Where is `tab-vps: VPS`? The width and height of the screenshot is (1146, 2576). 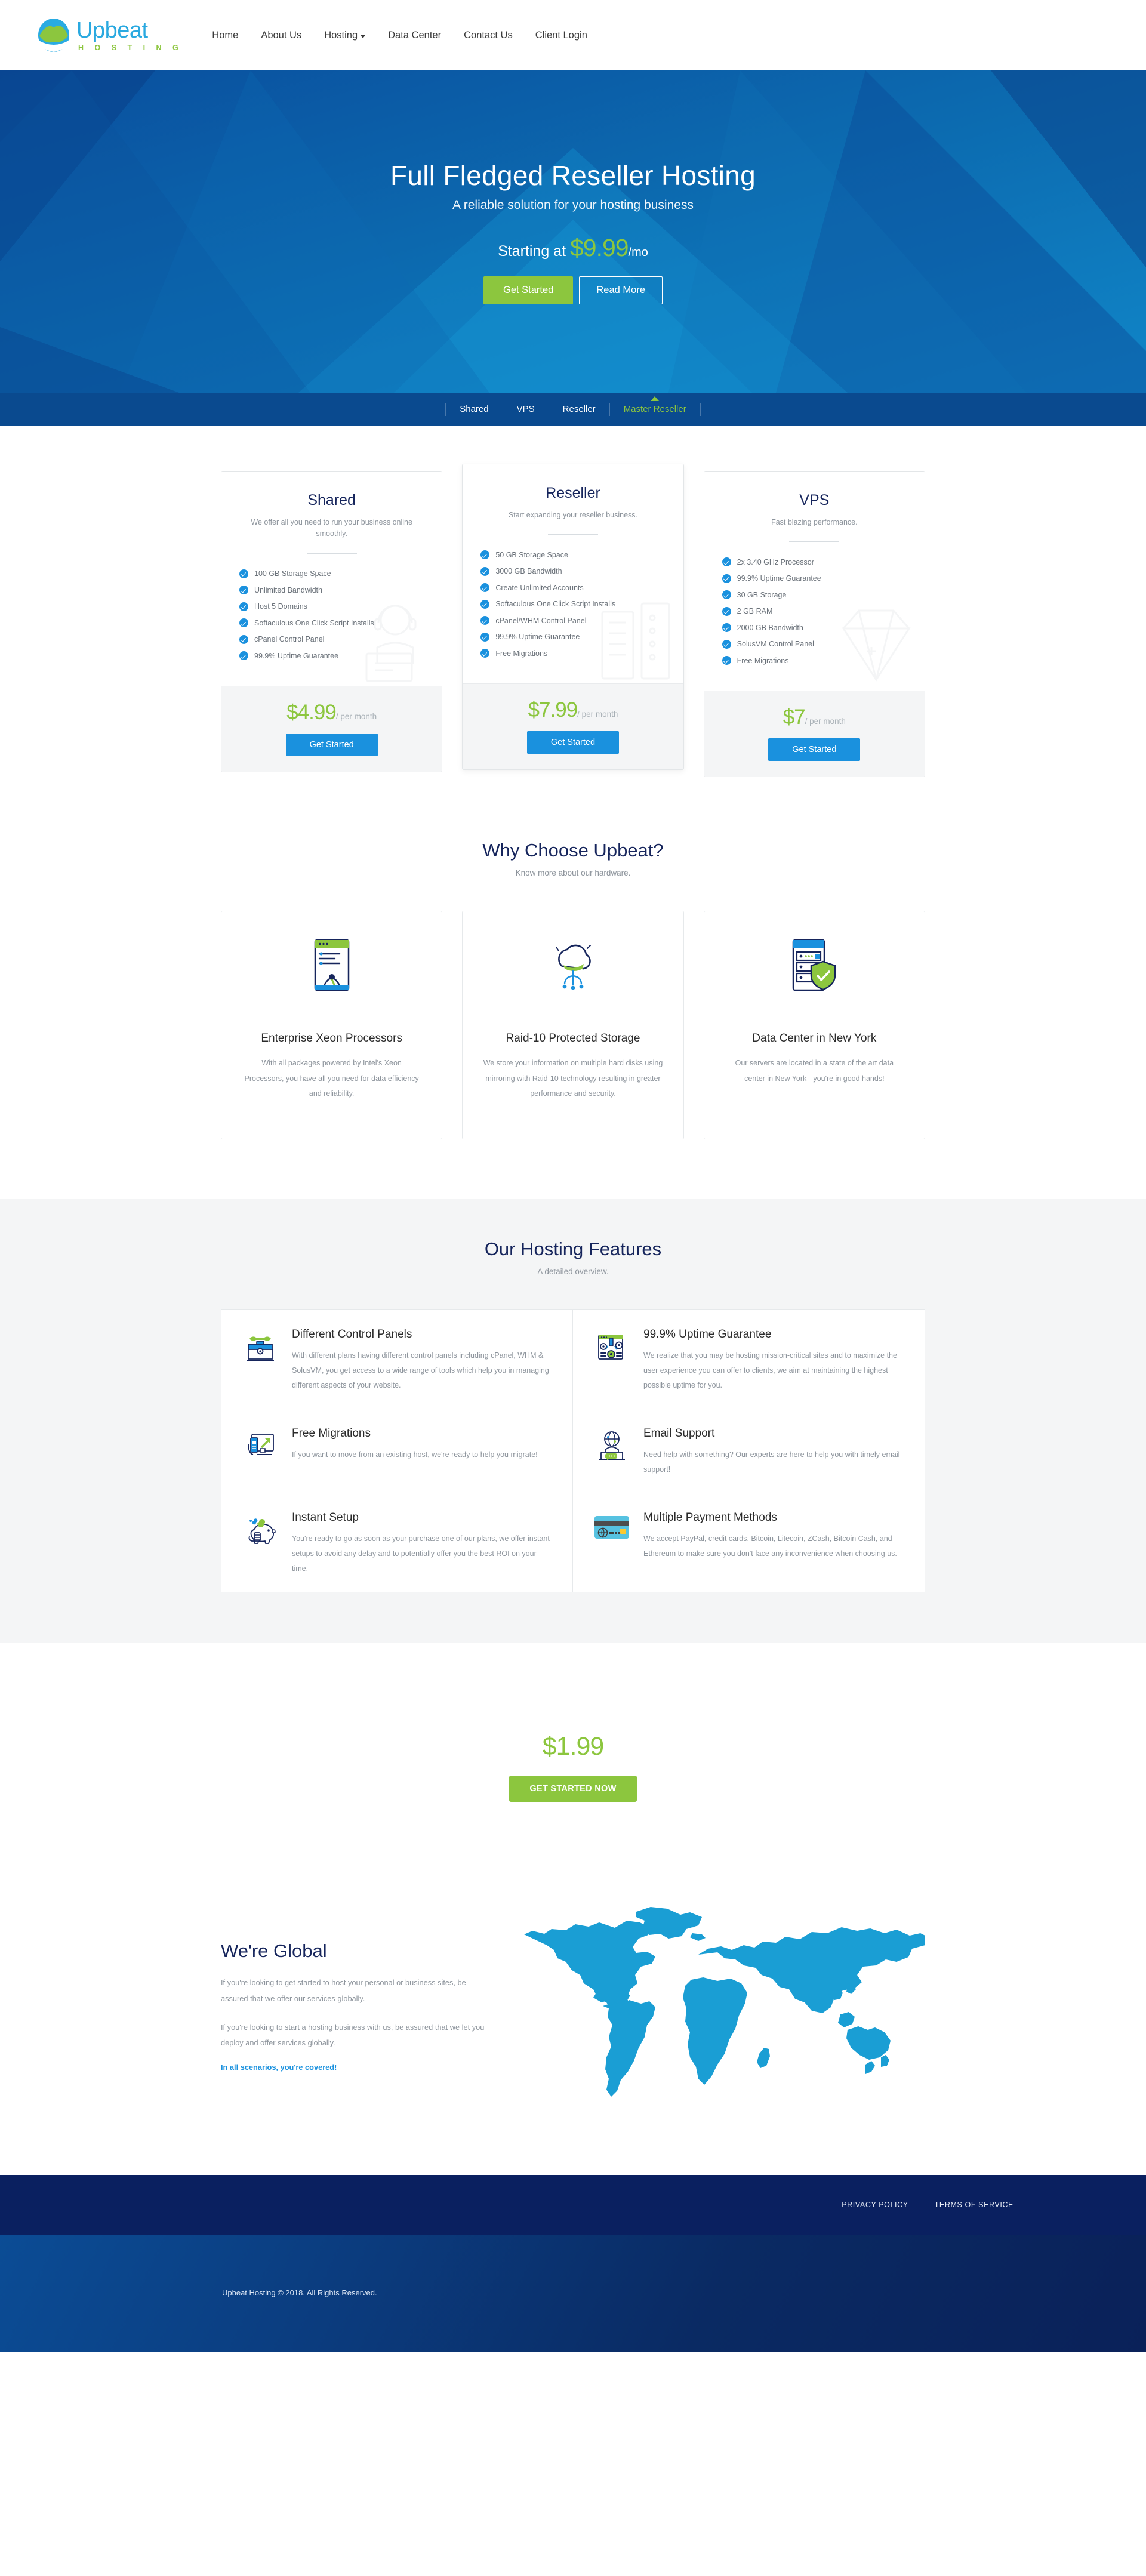
tab-vps: VPS is located at coordinates (526, 409).